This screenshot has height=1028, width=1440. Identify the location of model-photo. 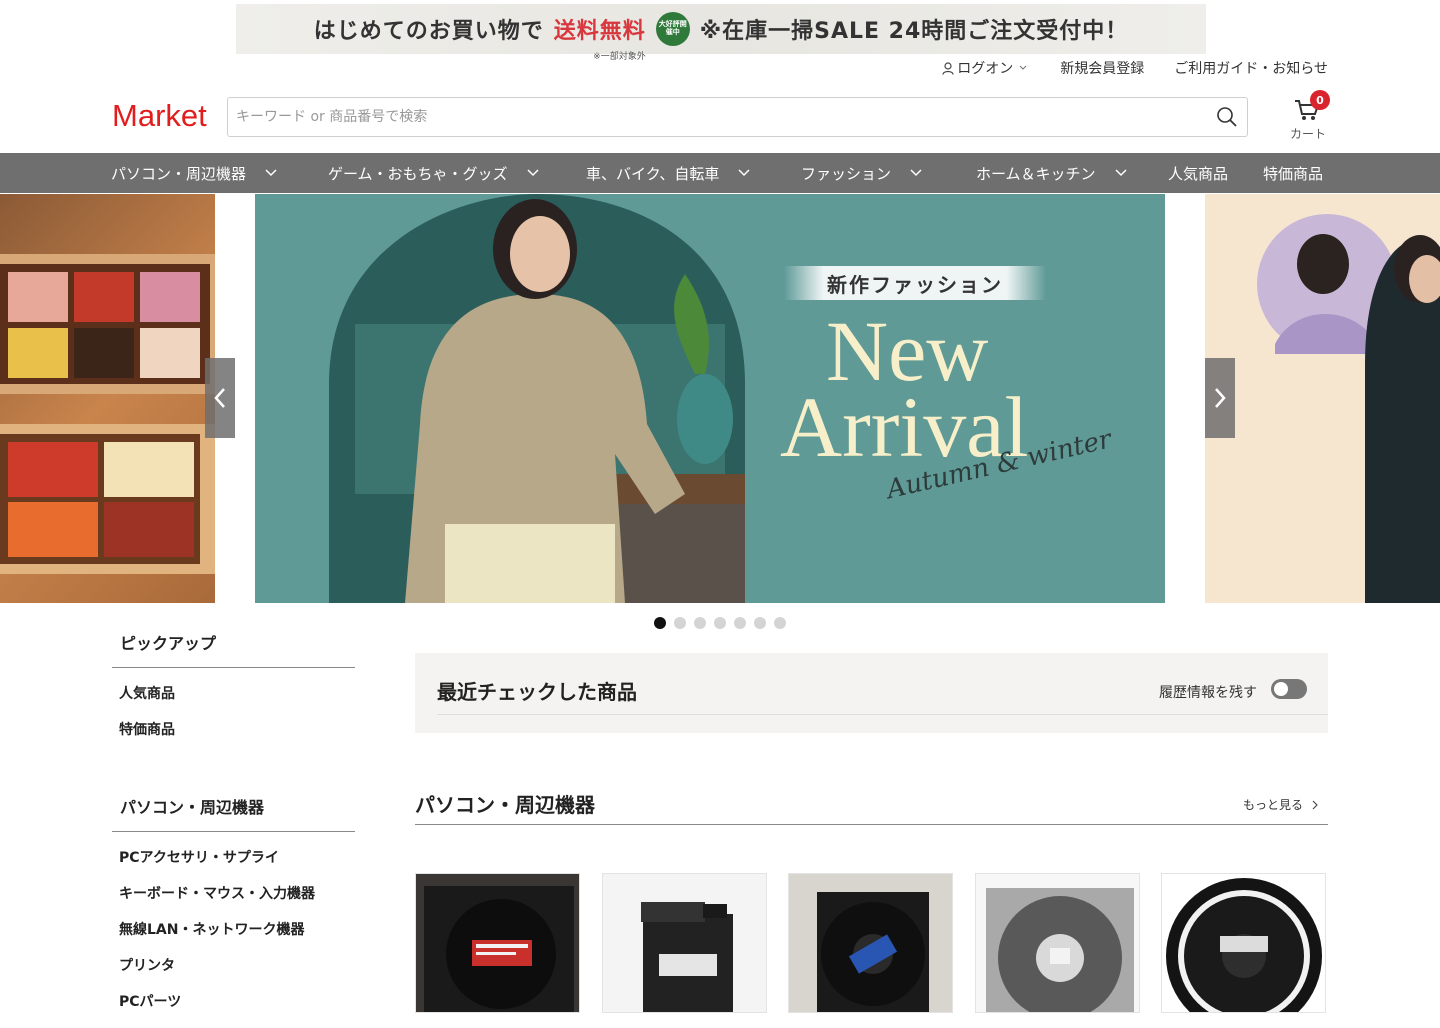
(537, 398).